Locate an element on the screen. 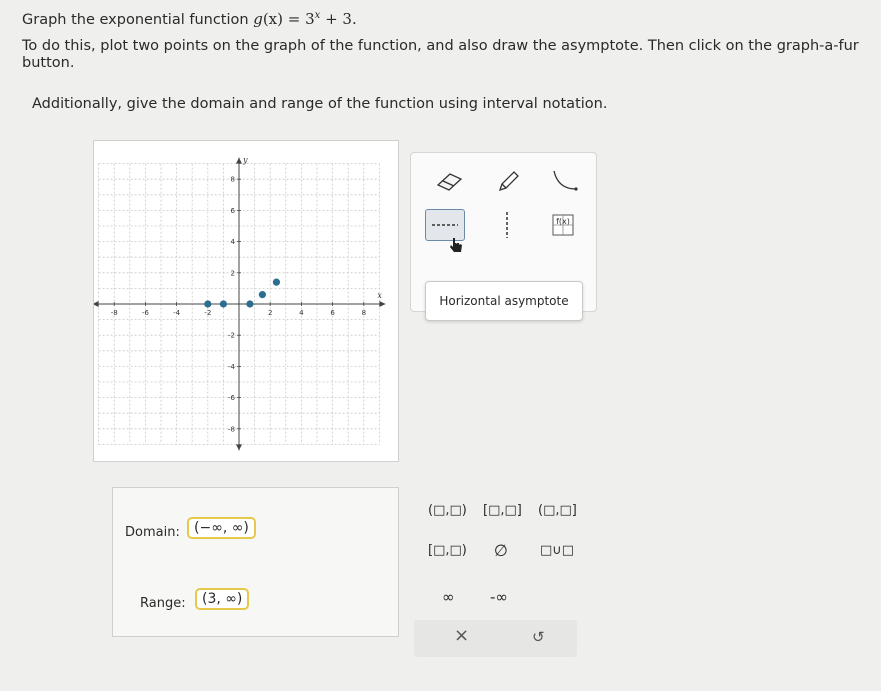  clear-button: × is located at coordinates (461, 635).